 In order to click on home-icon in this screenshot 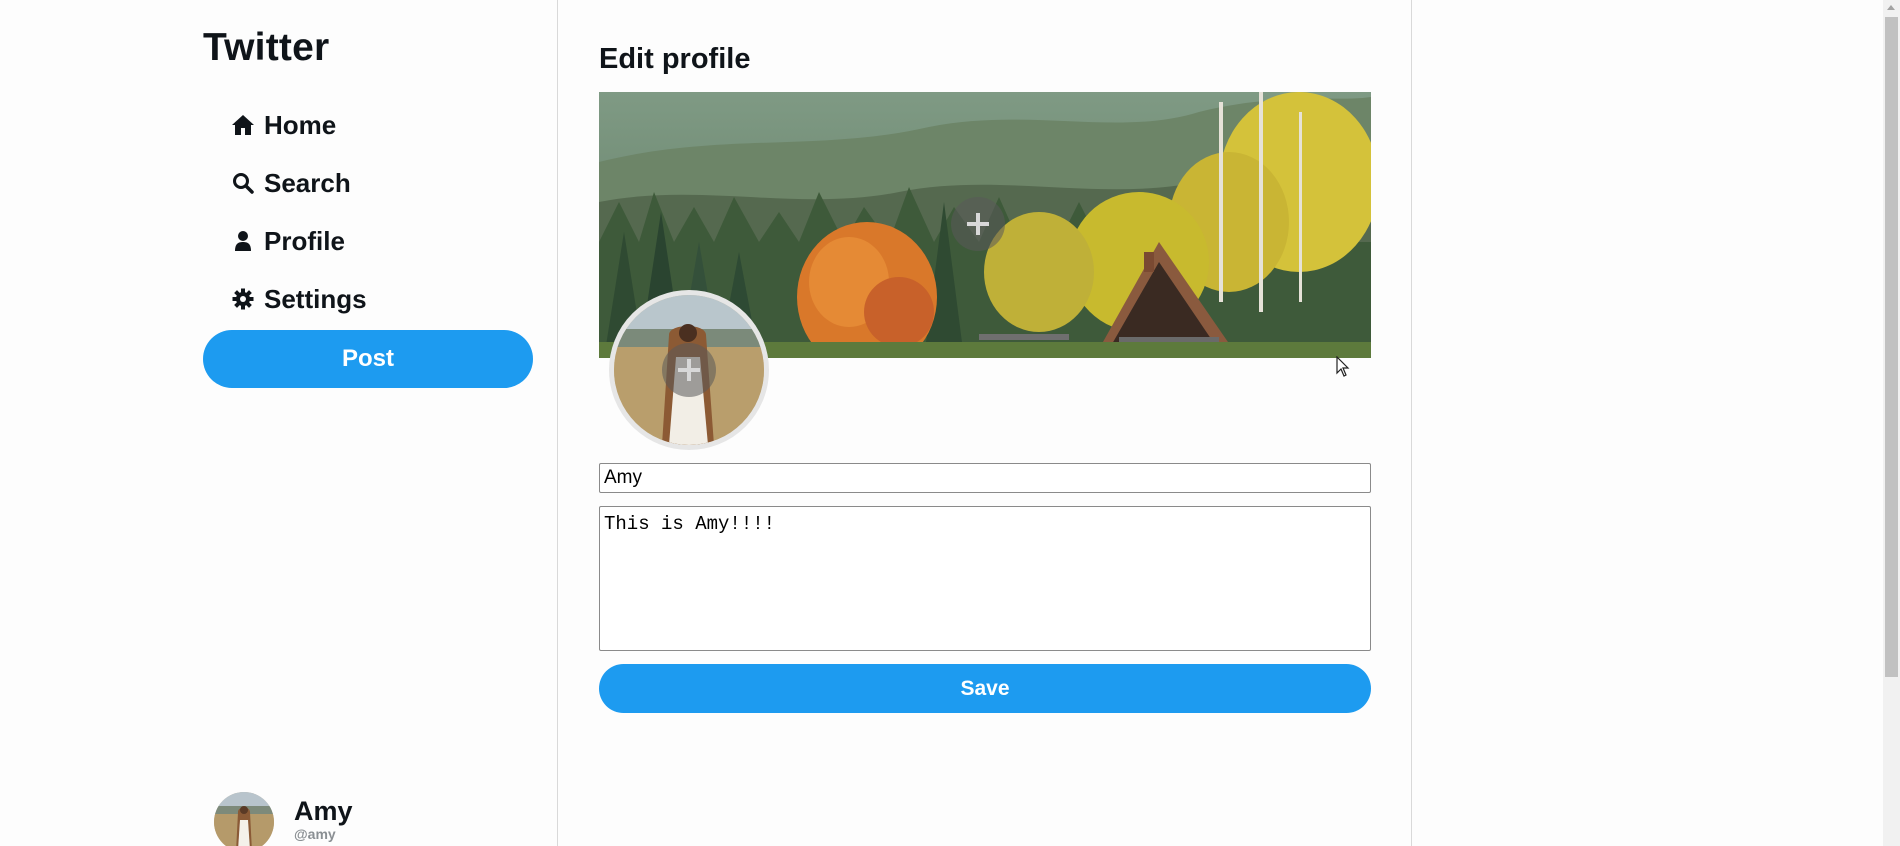, I will do `click(243, 125)`.